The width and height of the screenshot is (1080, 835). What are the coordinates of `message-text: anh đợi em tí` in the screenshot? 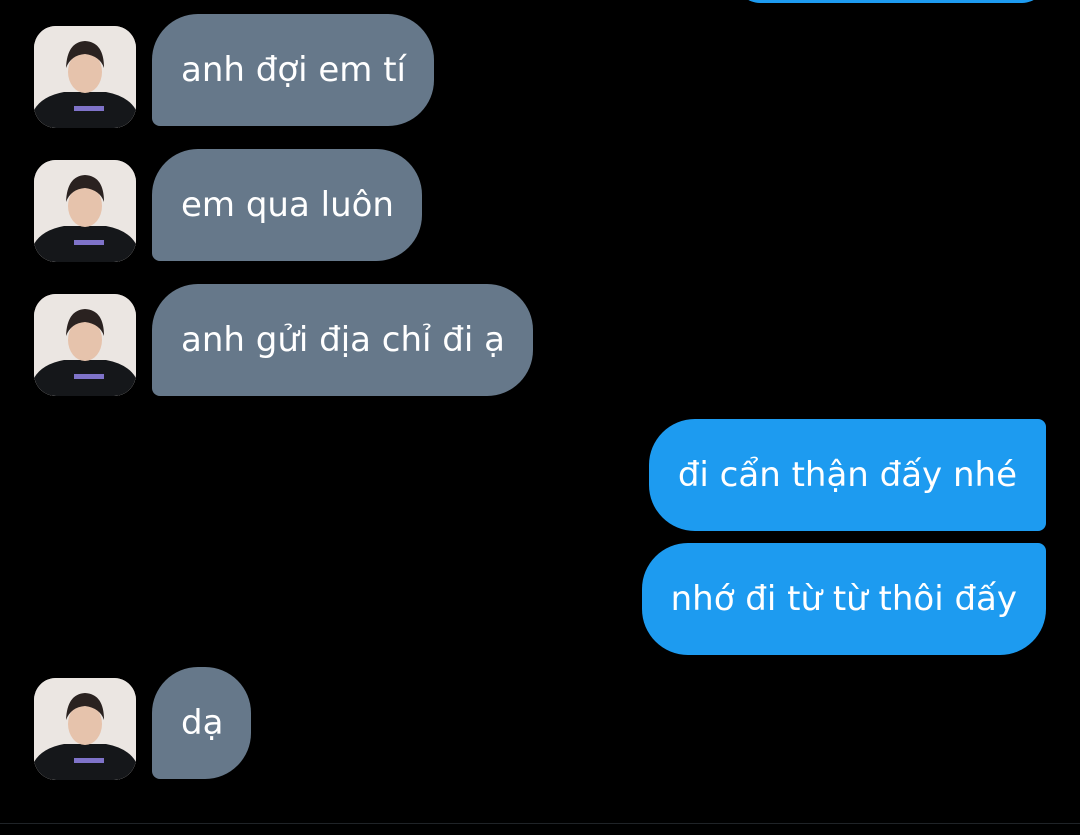 It's located at (294, 70).